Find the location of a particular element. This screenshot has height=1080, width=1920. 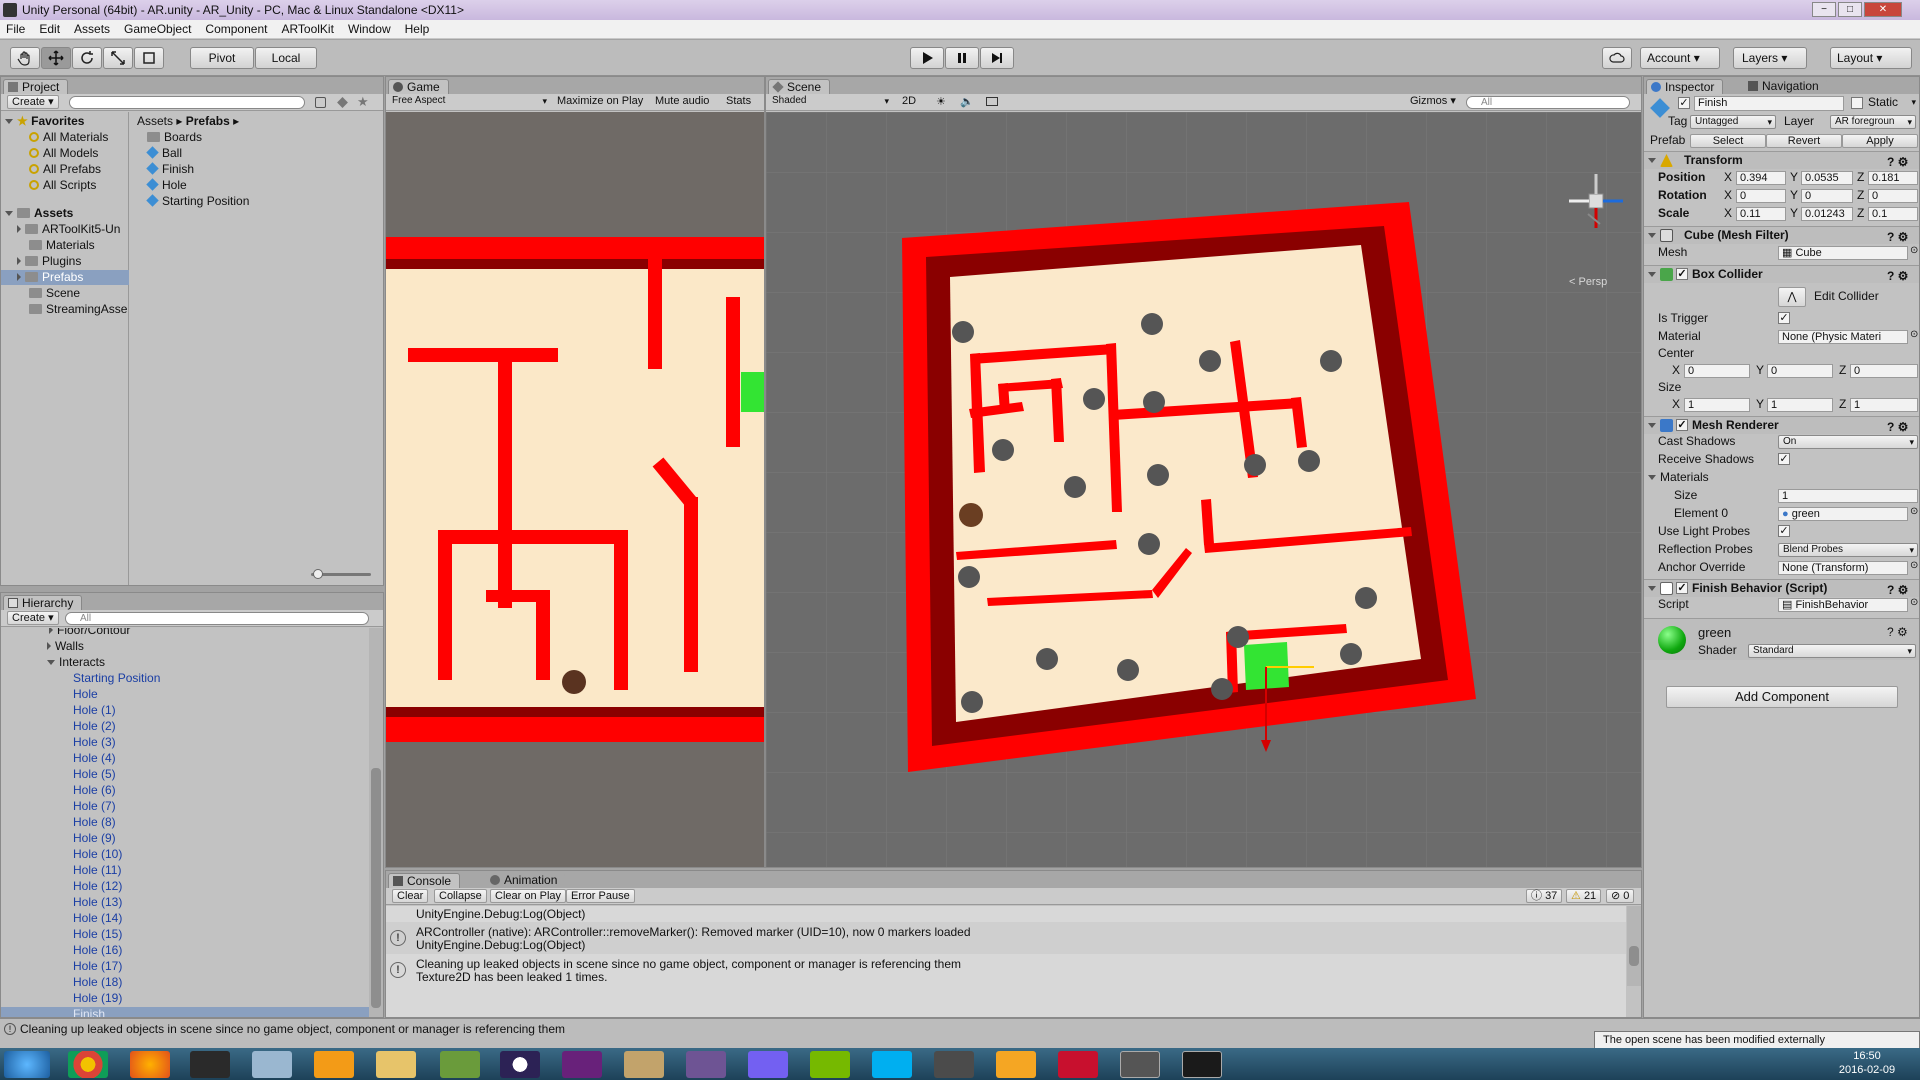

file-item: Ball is located at coordinates (164, 153).